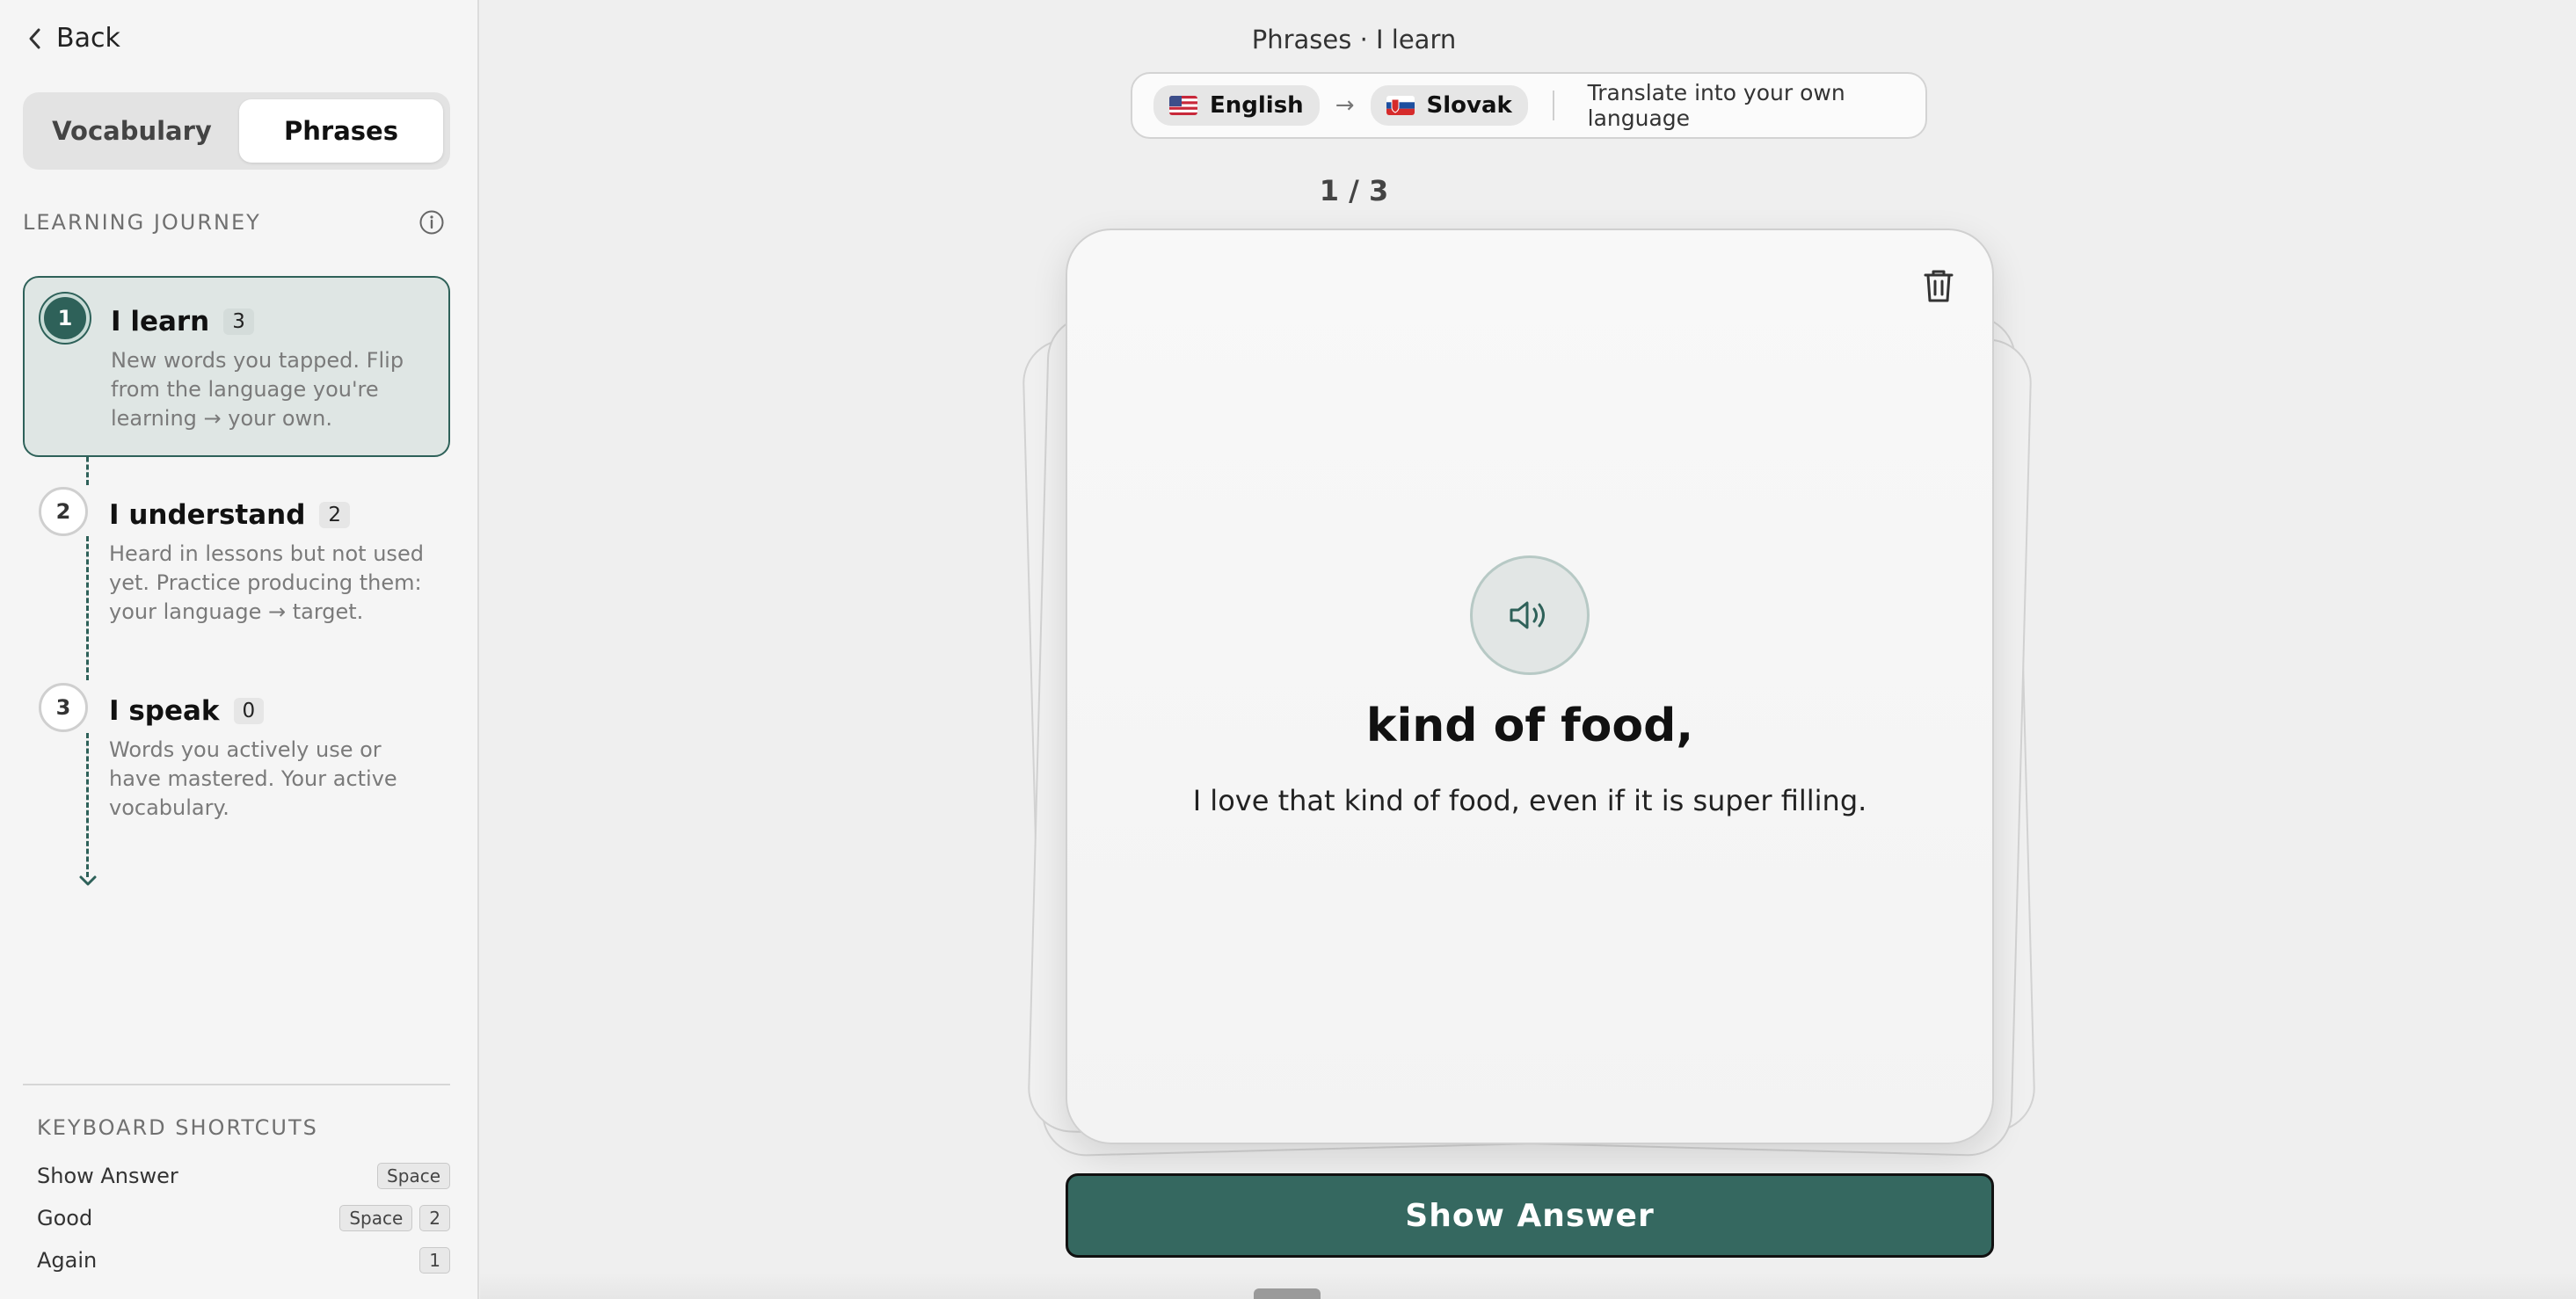 This screenshot has width=2576, height=1299. I want to click on target-language-pill: Slovak, so click(1449, 106).